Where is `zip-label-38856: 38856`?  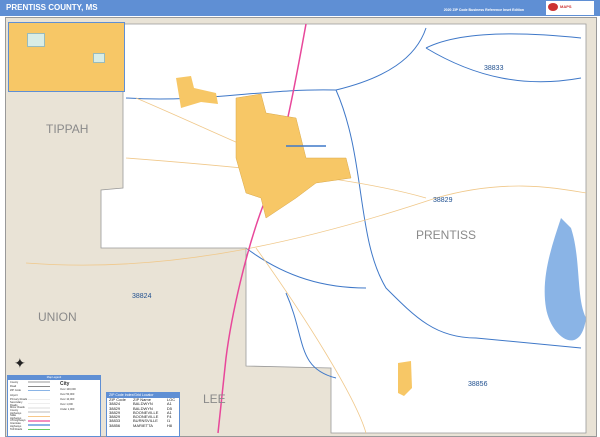 zip-label-38856: 38856 is located at coordinates (478, 384).